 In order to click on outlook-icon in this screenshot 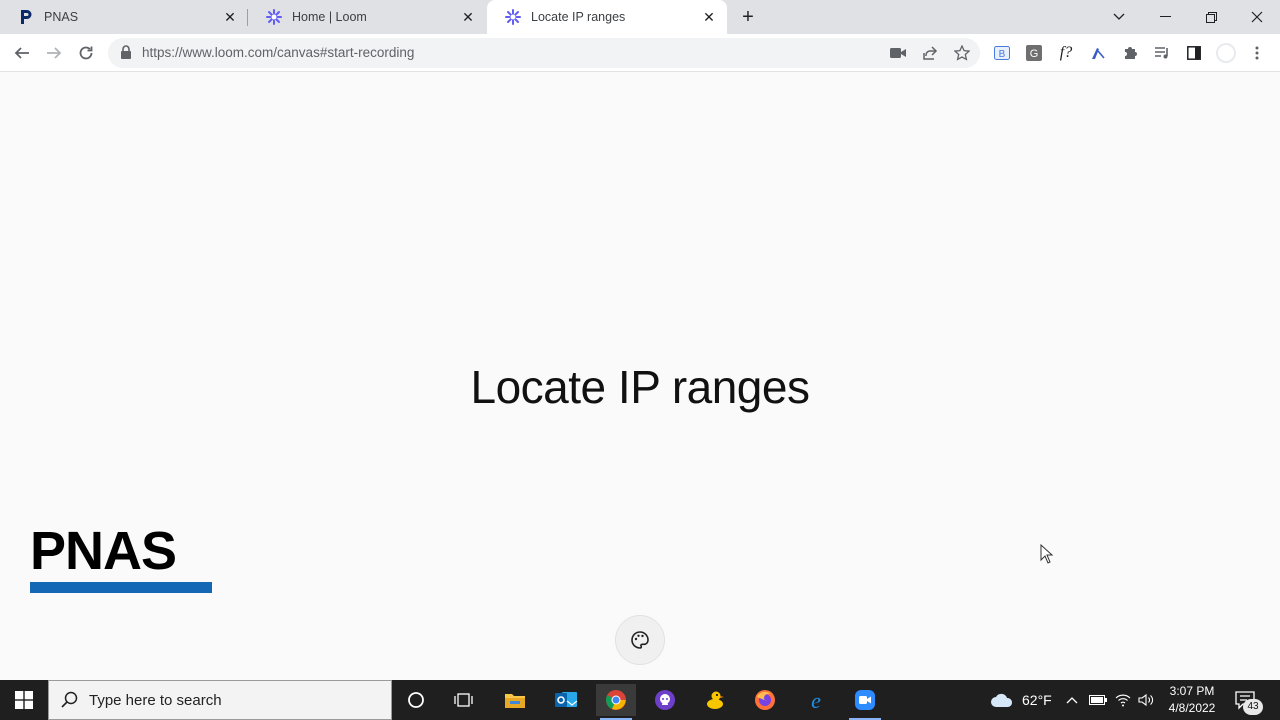, I will do `click(566, 700)`.